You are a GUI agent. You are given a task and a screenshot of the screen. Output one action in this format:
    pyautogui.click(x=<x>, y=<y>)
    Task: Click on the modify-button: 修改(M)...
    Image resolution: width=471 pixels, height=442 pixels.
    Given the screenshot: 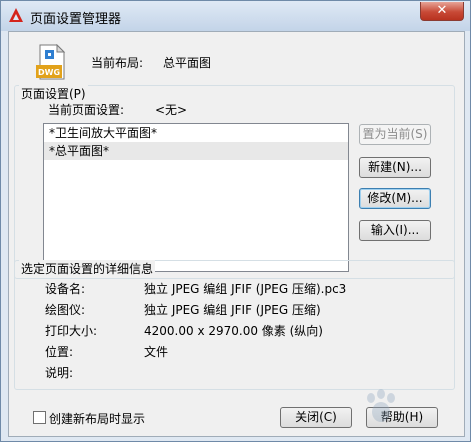 What is the action you would take?
    pyautogui.click(x=395, y=198)
    